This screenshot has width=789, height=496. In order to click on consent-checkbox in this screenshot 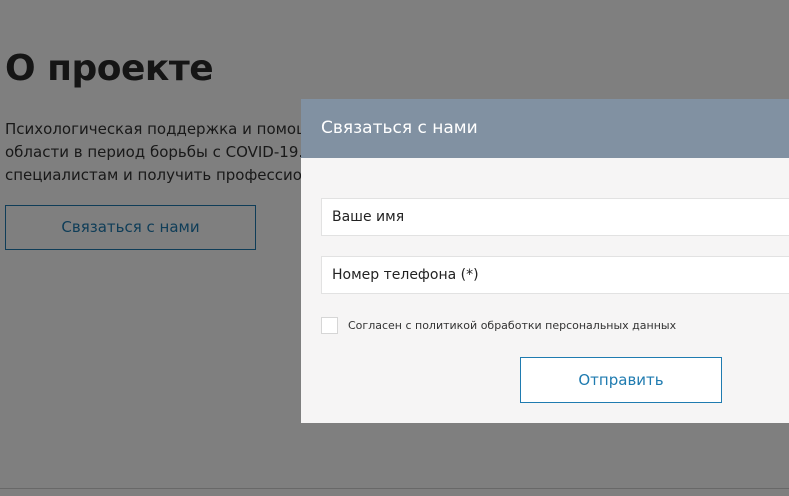, I will do `click(329, 325)`.